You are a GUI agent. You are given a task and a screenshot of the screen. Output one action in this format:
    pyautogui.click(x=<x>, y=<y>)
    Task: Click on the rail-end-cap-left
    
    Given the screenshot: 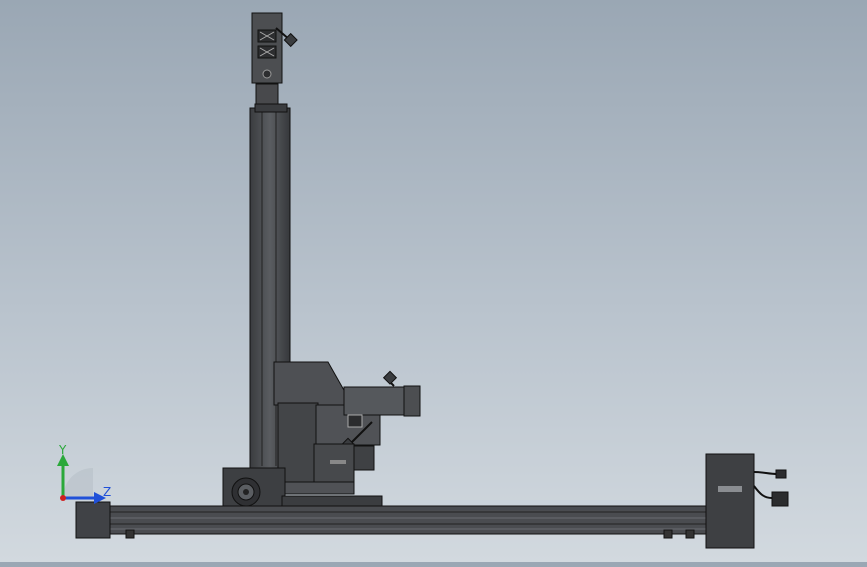 What is the action you would take?
    pyautogui.click(x=93, y=520)
    